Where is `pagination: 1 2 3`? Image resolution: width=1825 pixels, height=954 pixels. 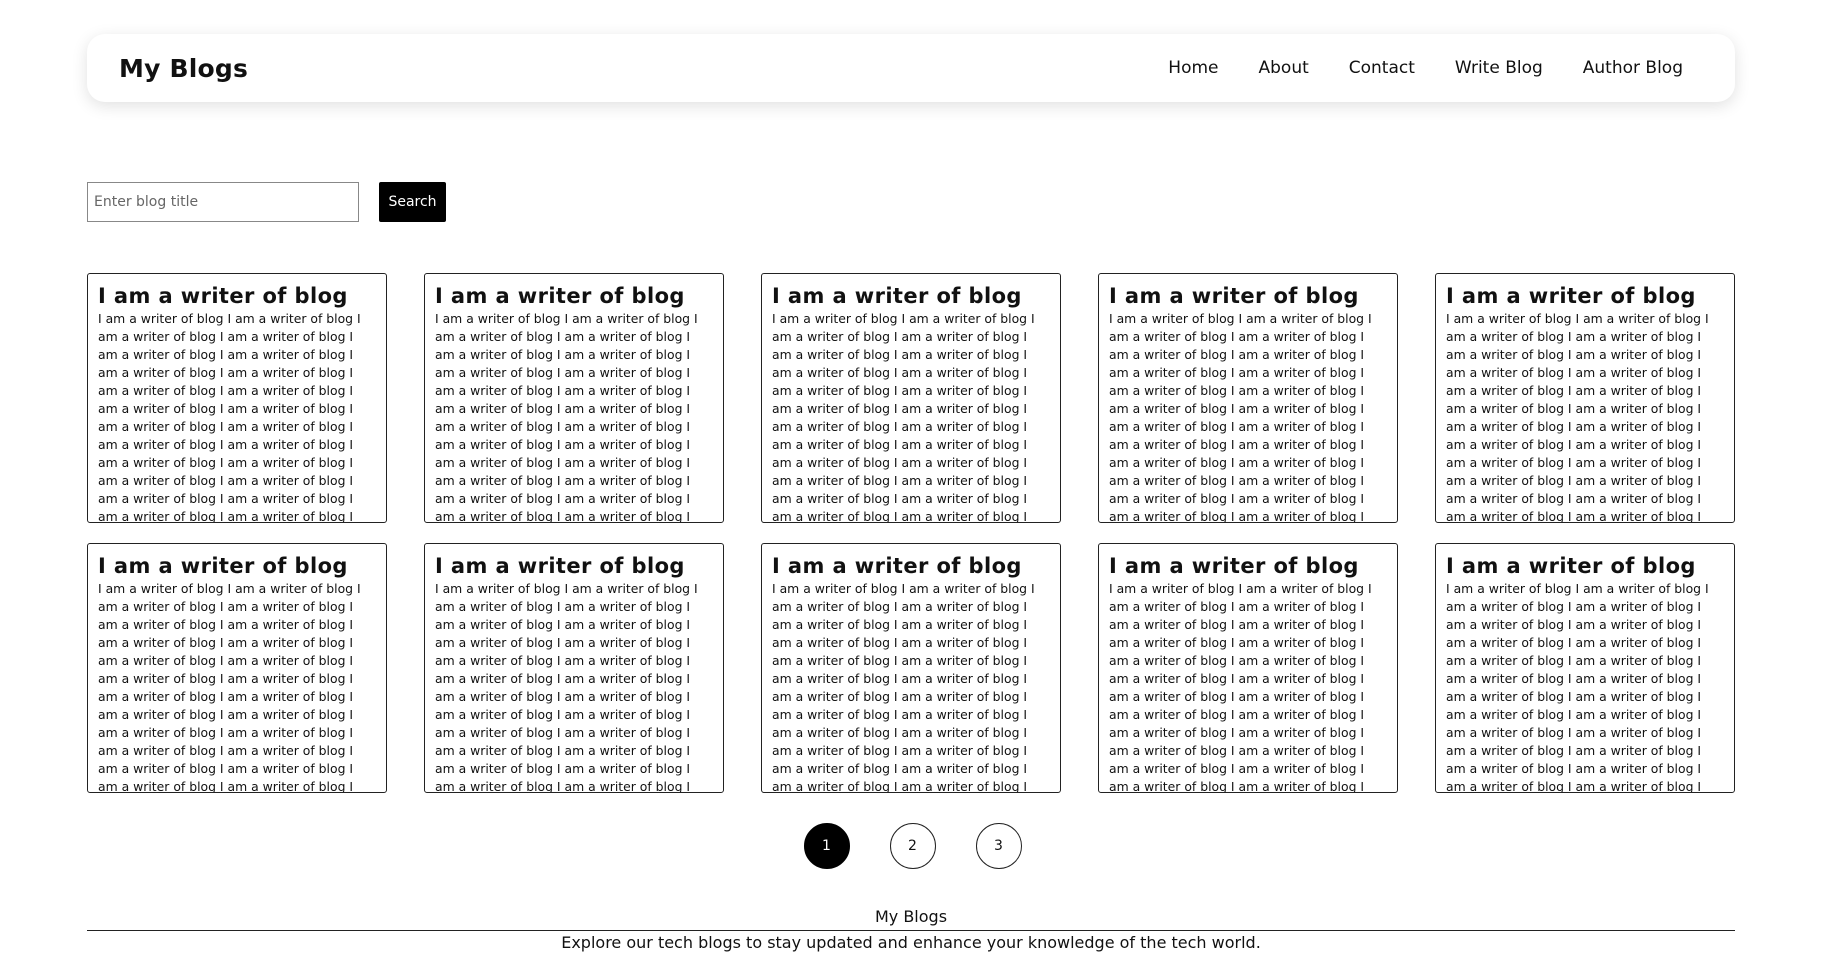 pagination: 1 2 3 is located at coordinates (912, 846).